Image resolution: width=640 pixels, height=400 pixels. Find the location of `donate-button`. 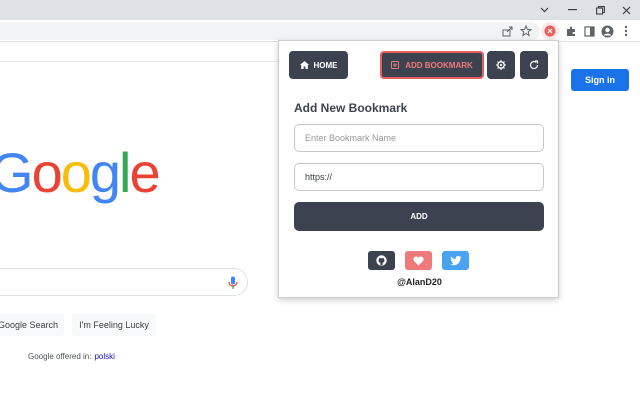

donate-button is located at coordinates (418, 260).